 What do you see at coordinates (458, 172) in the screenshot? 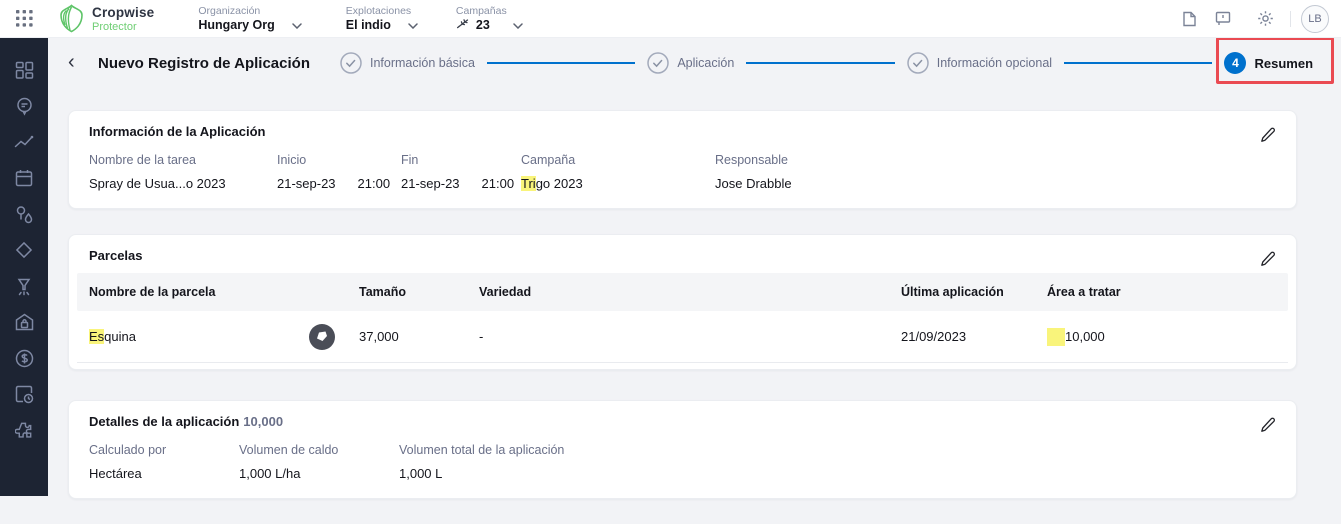
I see `field-end: Fin 21-sep-23 21:00` at bounding box center [458, 172].